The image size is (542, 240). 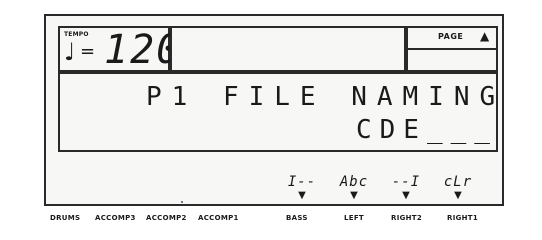 I want to click on softkey-2: Abc ▼, so click(x=354, y=188).